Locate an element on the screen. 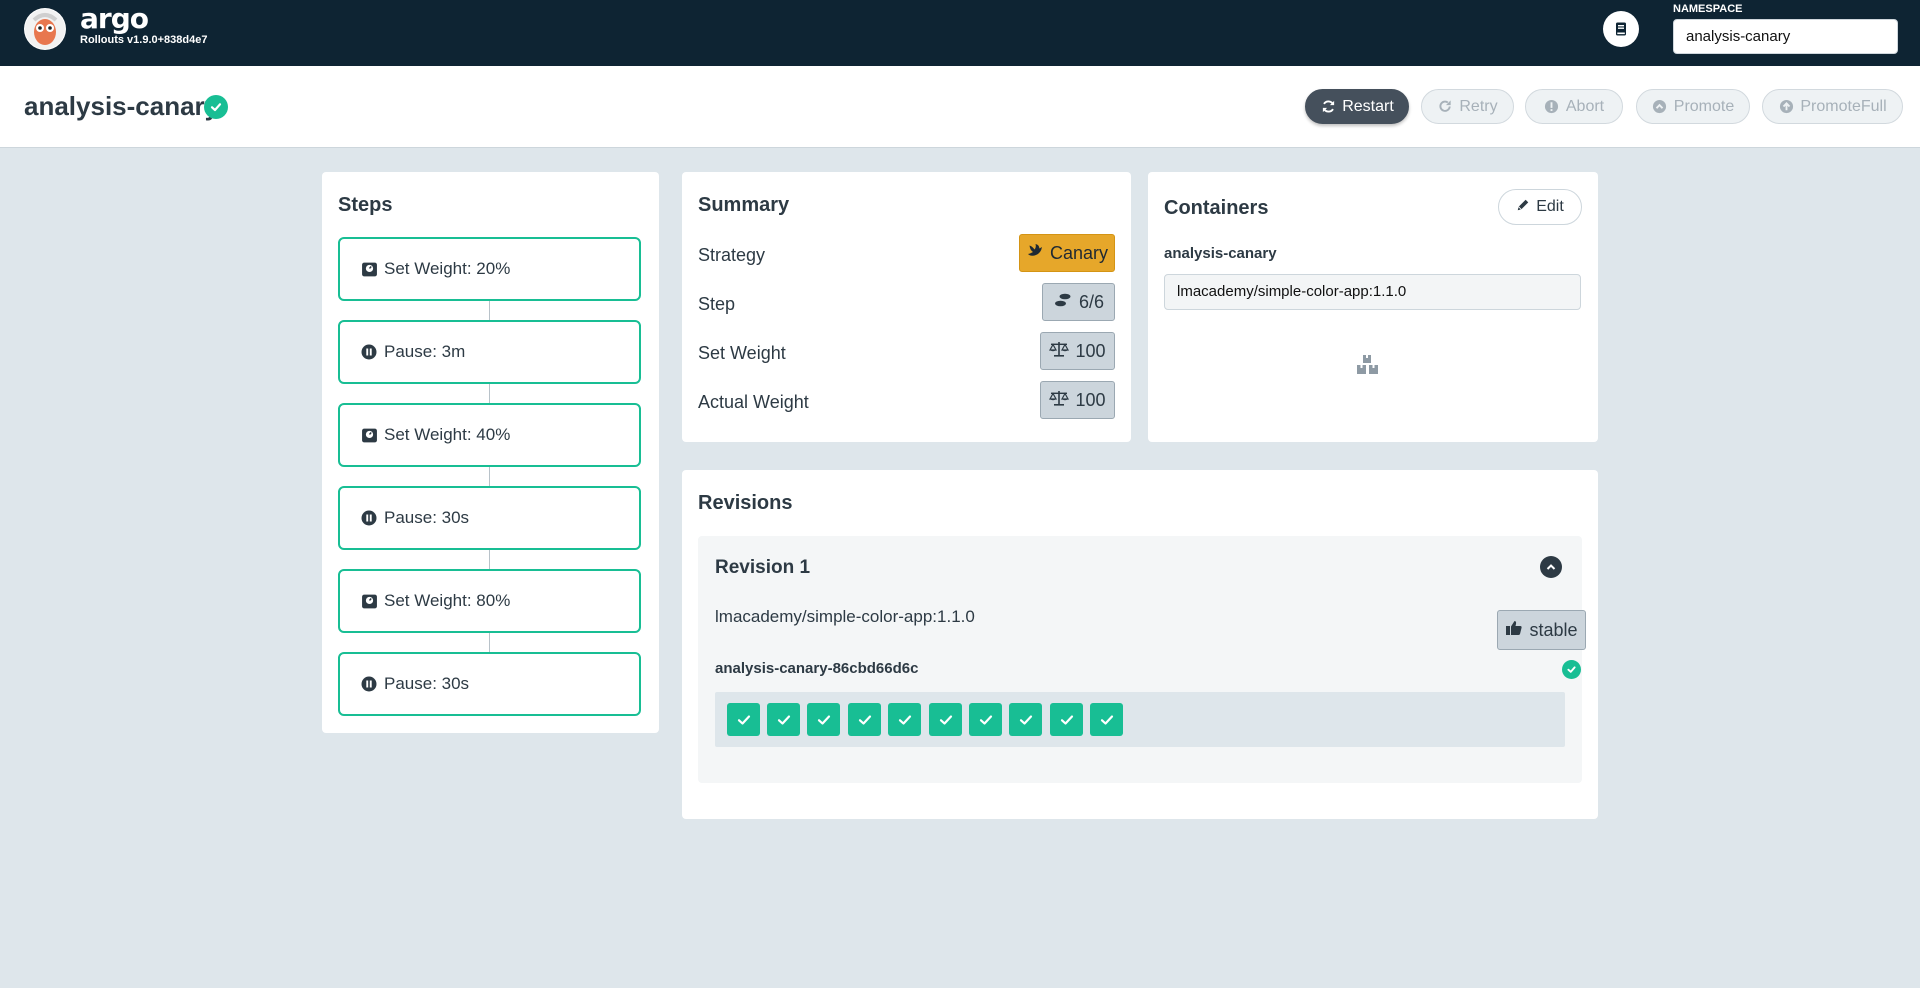 The height and width of the screenshot is (988, 1920). step-item: Set Weight: 80% is located at coordinates (489, 601).